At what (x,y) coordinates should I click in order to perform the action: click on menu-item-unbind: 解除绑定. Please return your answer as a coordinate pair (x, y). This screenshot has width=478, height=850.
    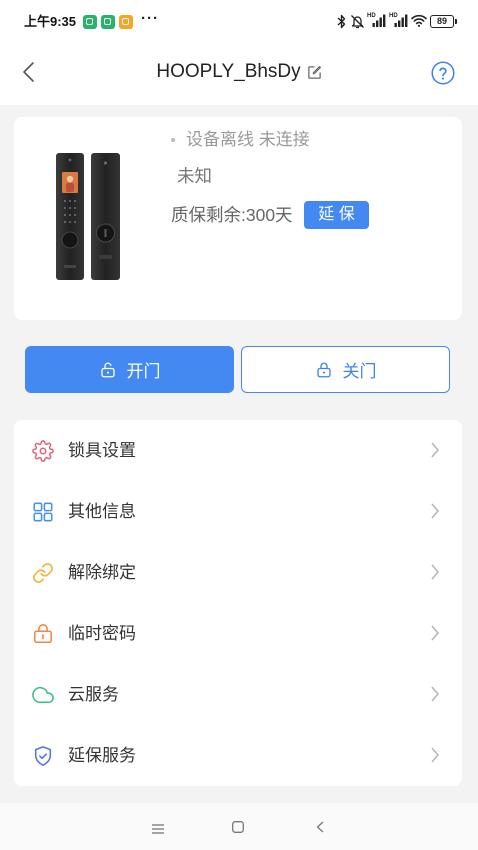
    Looking at the image, I should click on (238, 572).